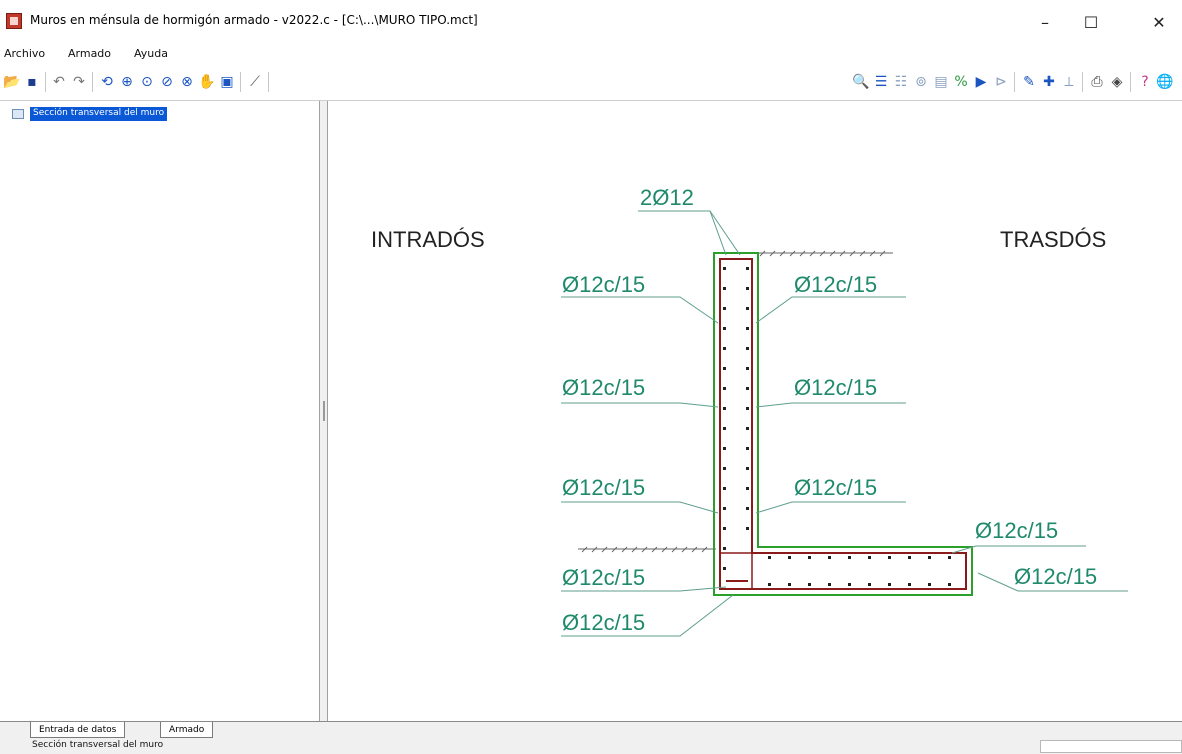  What do you see at coordinates (428, 239) in the screenshot?
I see `label-intrados: INTRADÓS` at bounding box center [428, 239].